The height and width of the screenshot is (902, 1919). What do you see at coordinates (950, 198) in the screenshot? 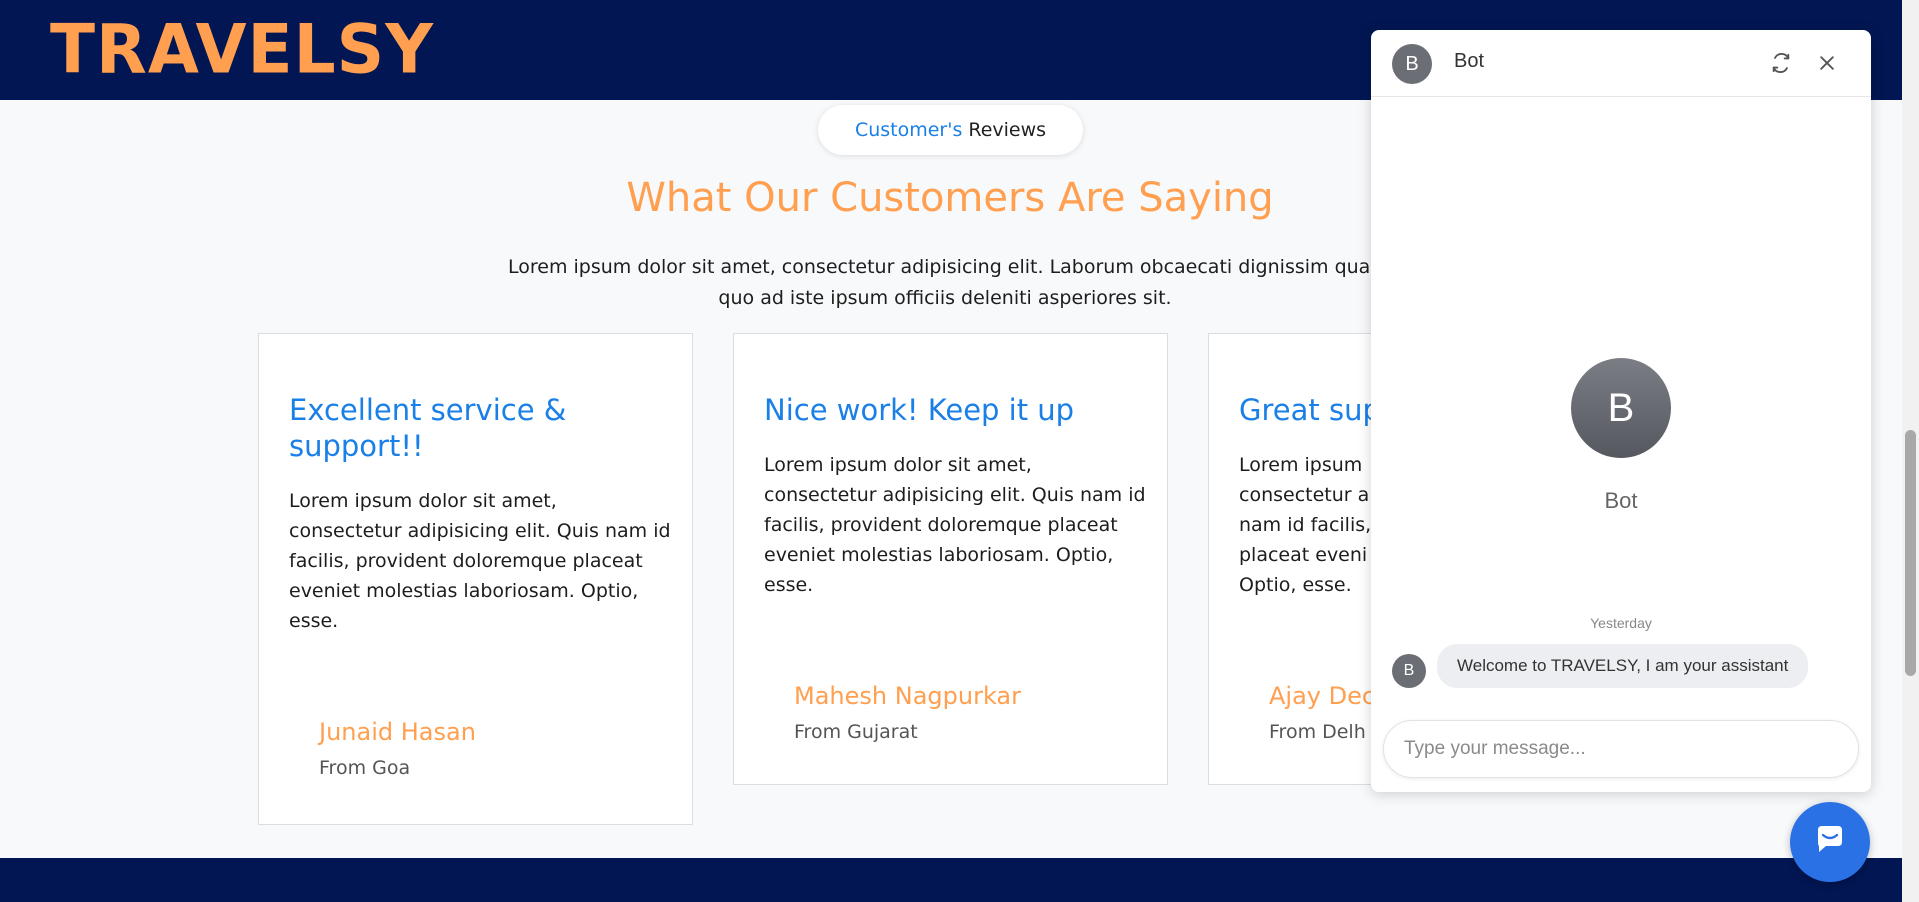
I see `section-heading: What Our Customers Are Saying` at bounding box center [950, 198].